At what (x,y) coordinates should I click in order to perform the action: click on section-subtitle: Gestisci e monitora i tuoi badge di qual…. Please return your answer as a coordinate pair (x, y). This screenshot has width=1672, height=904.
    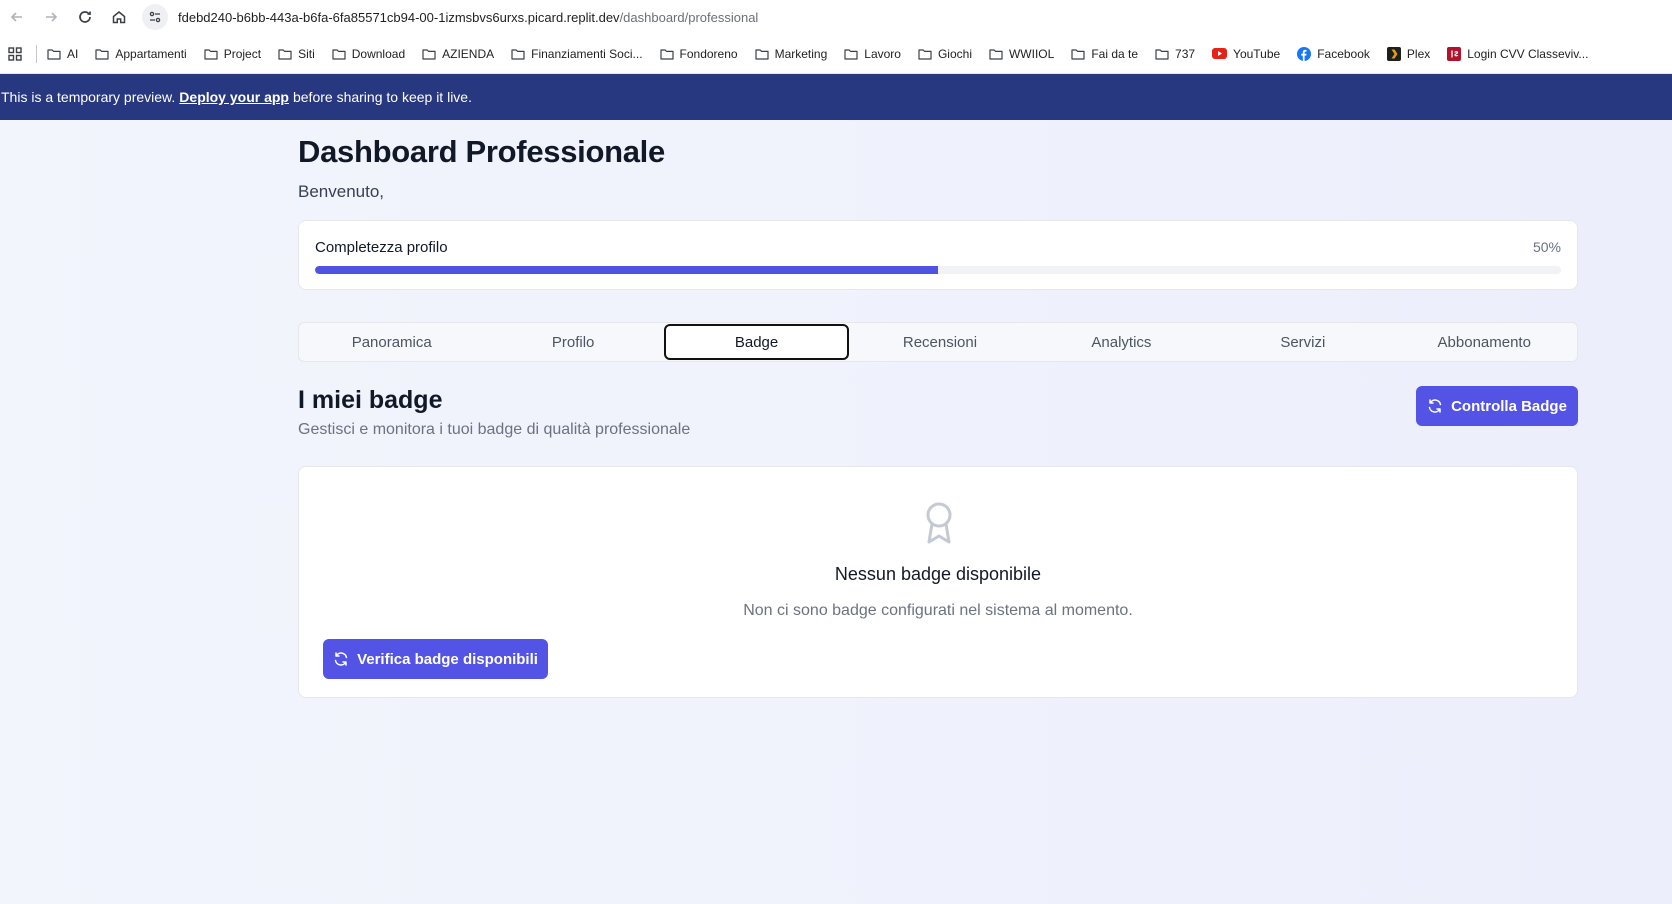
    Looking at the image, I should click on (494, 429).